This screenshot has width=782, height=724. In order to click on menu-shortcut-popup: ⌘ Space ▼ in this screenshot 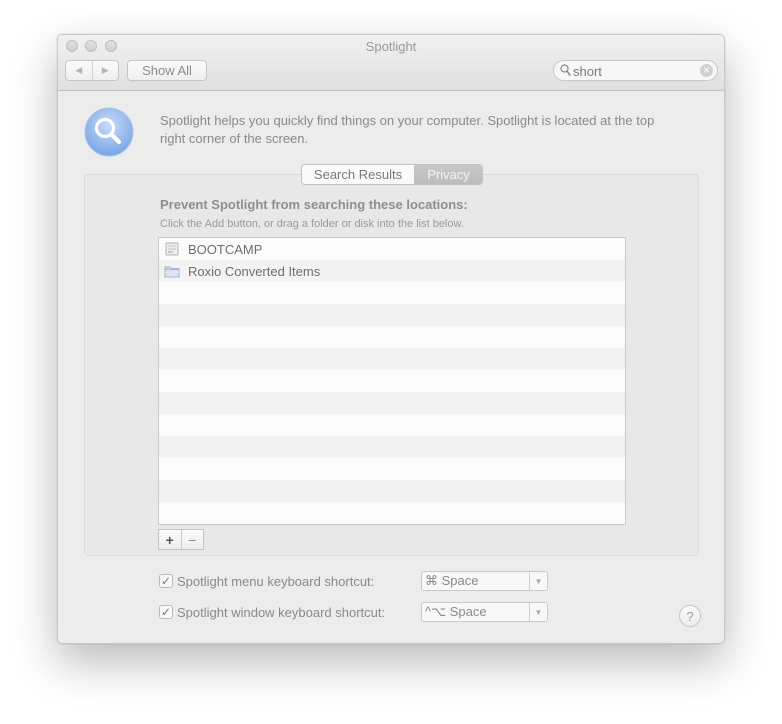, I will do `click(484, 581)`.